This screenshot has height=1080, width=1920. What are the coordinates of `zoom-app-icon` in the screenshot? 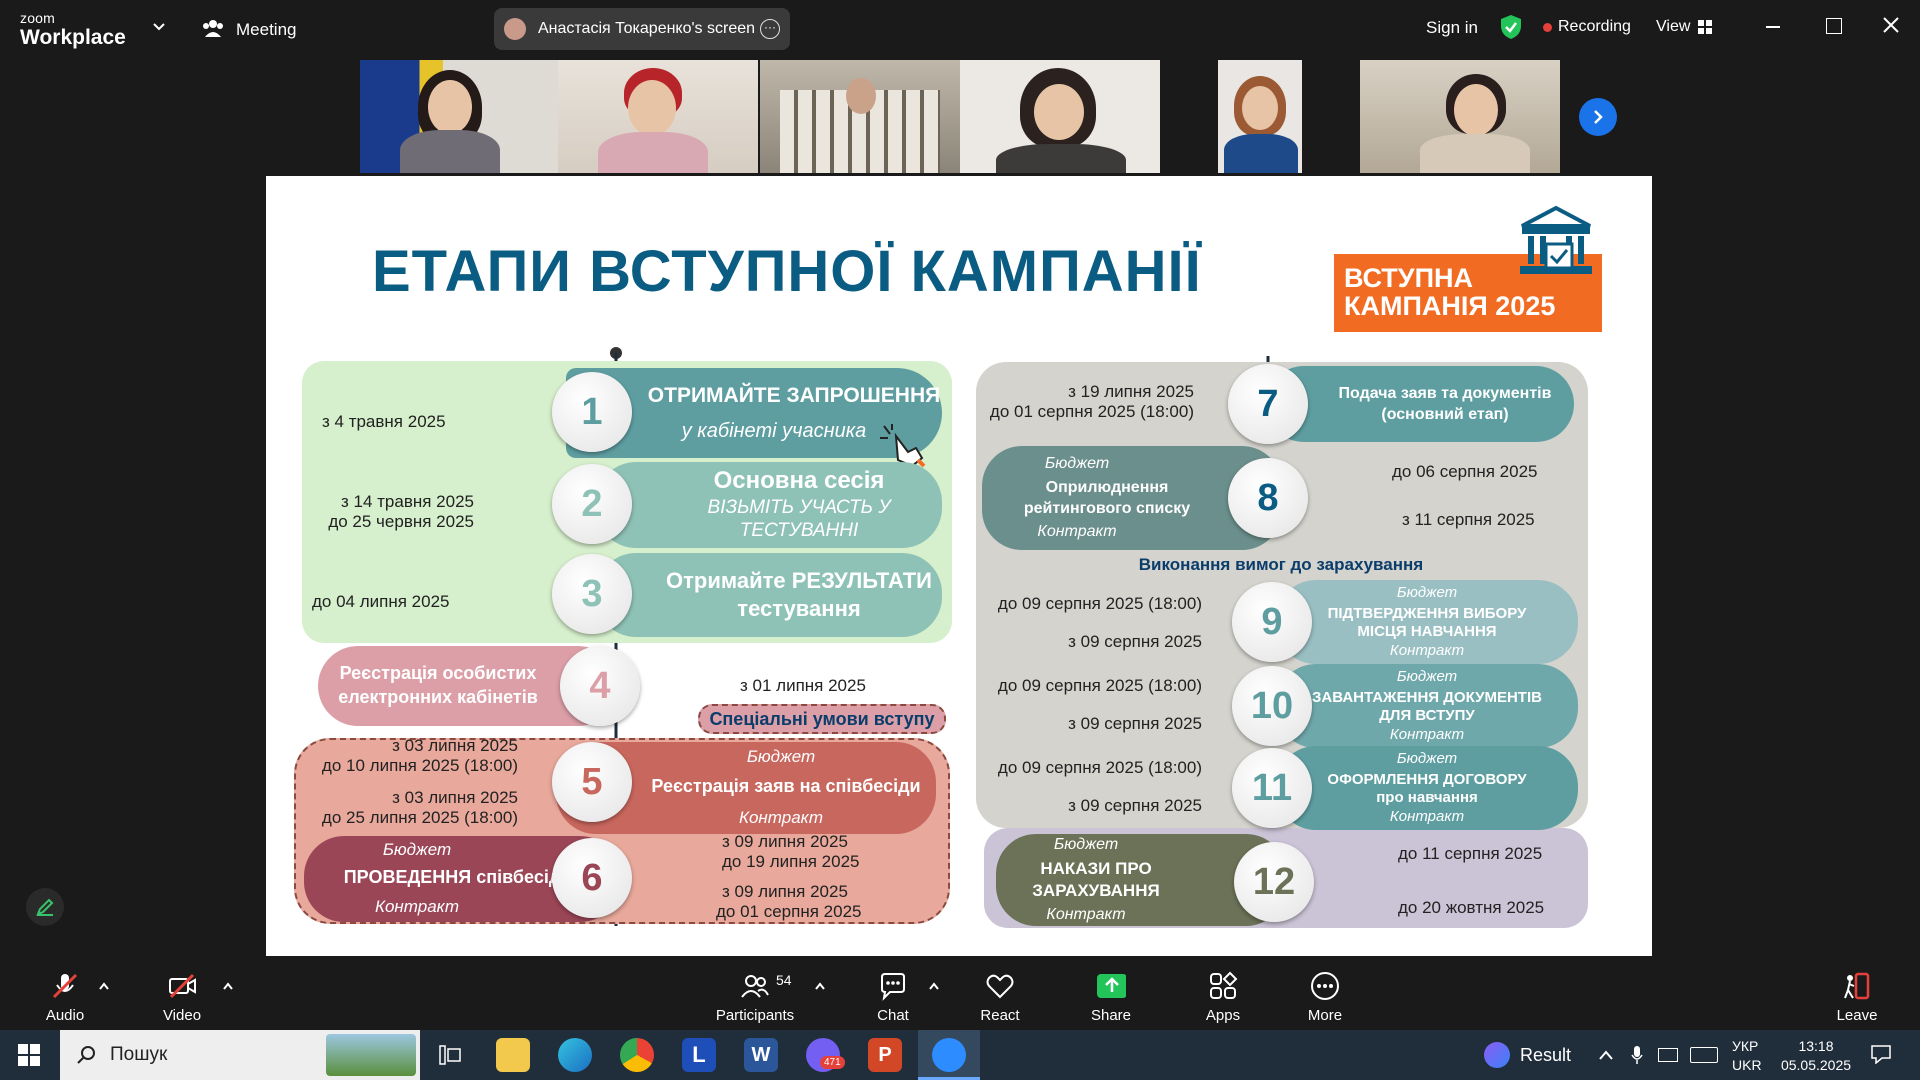 It's located at (949, 1055).